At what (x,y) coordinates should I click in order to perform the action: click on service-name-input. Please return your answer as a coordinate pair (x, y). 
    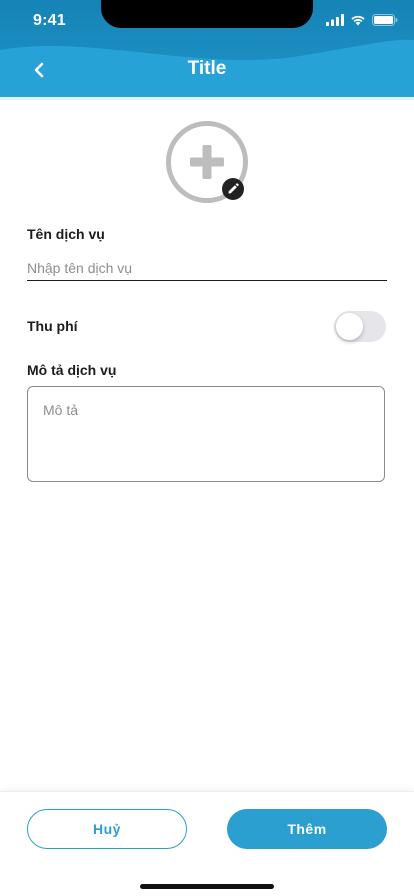
    Looking at the image, I should click on (207, 268).